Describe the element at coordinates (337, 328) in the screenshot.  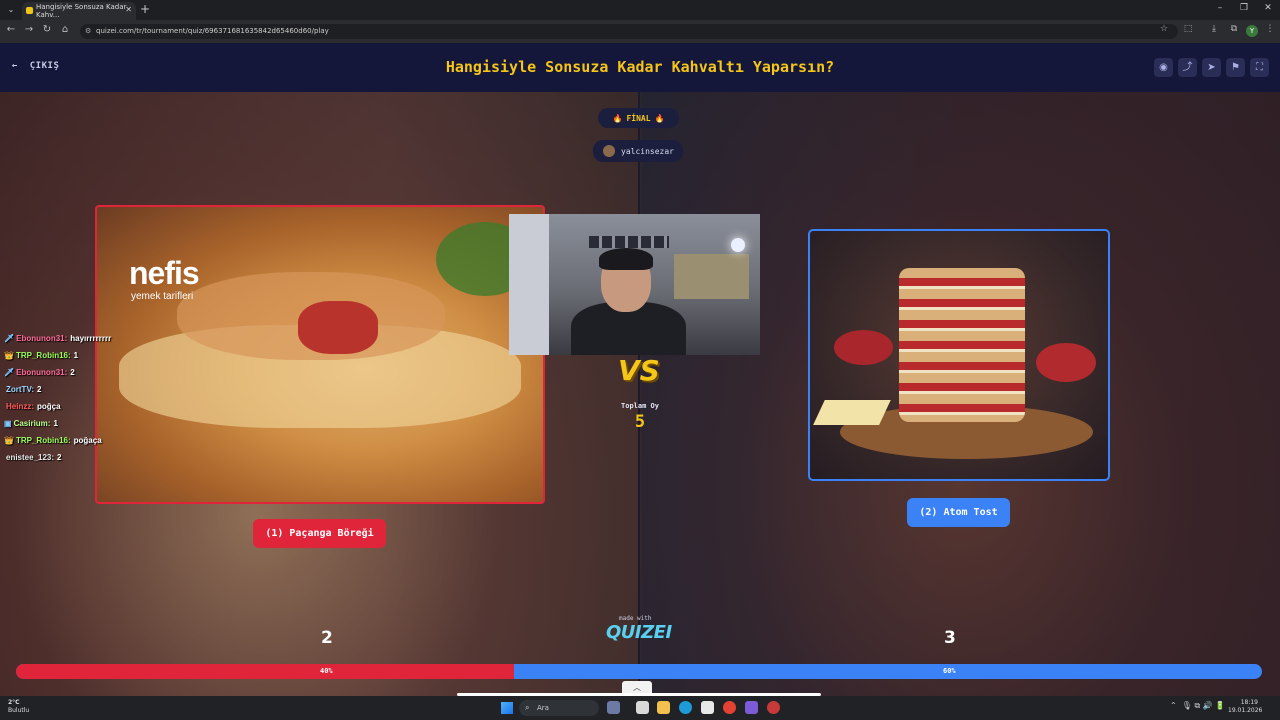
I see `sausage-filling` at that location.